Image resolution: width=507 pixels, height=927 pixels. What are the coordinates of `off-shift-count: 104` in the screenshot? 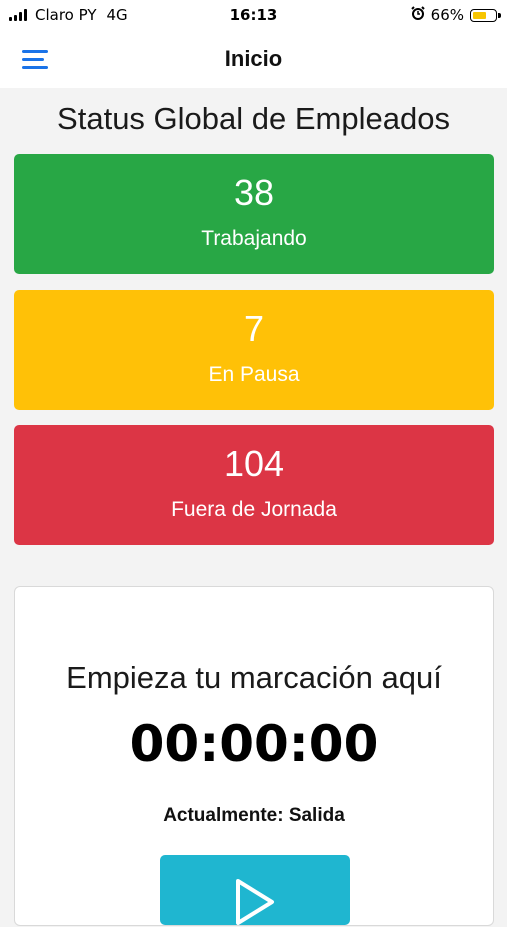 It's located at (254, 463).